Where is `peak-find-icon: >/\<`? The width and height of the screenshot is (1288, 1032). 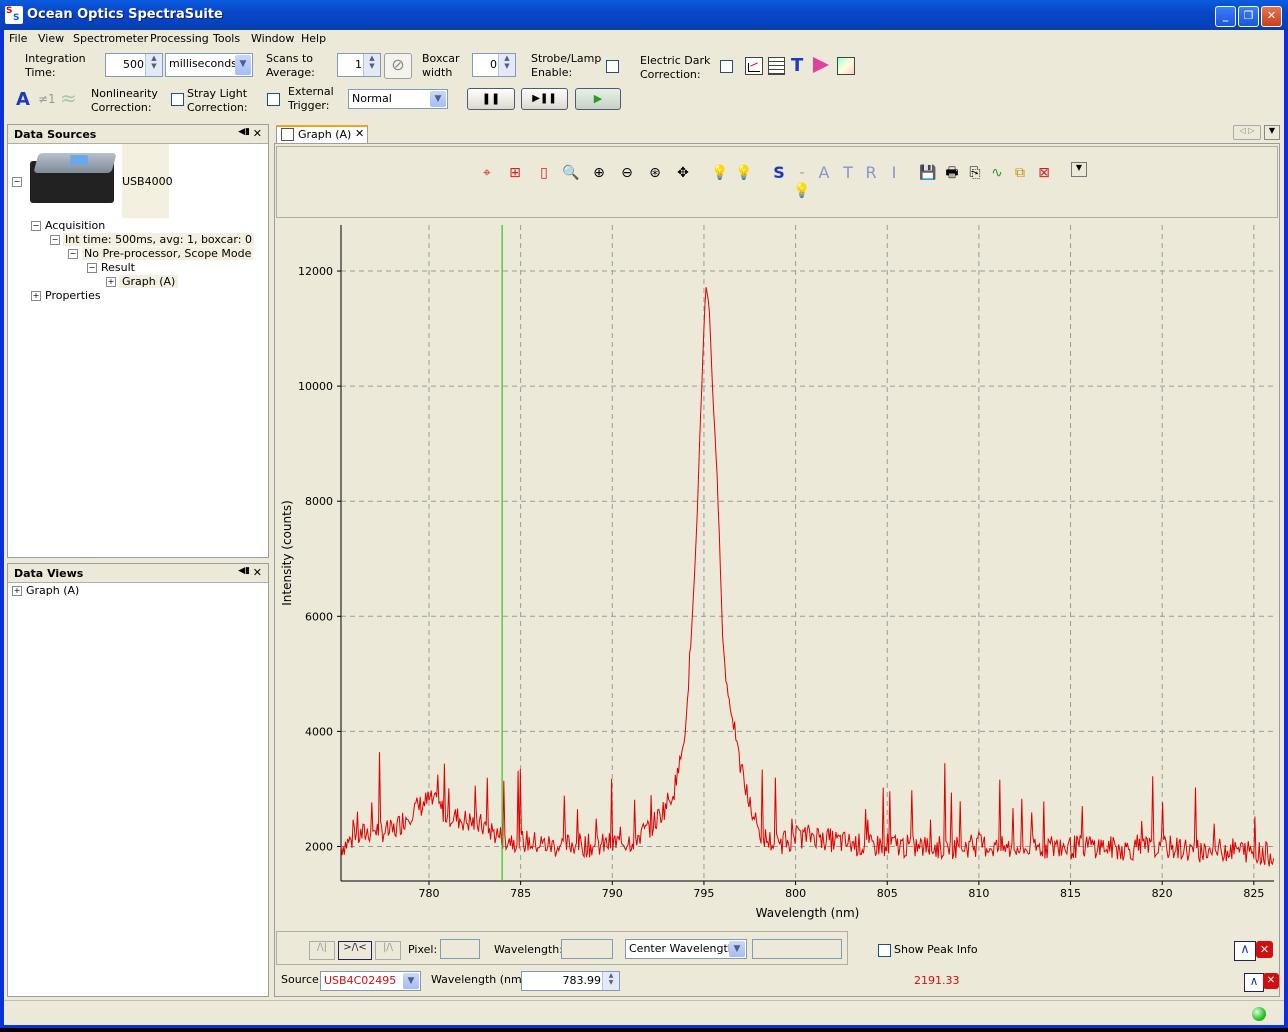 peak-find-icon: >/\< is located at coordinates (355, 950).